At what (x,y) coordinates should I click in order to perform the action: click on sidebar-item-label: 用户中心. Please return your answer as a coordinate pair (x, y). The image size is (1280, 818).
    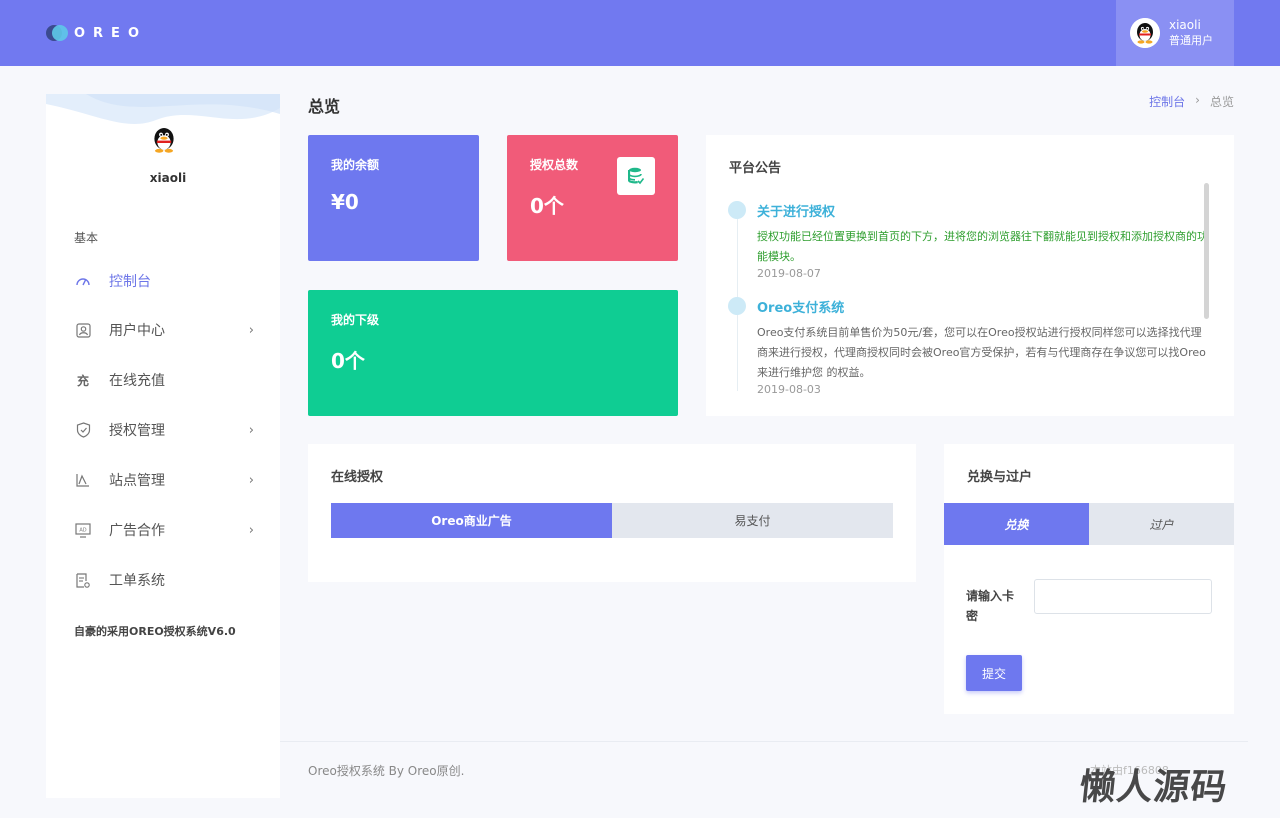
    Looking at the image, I should click on (137, 331).